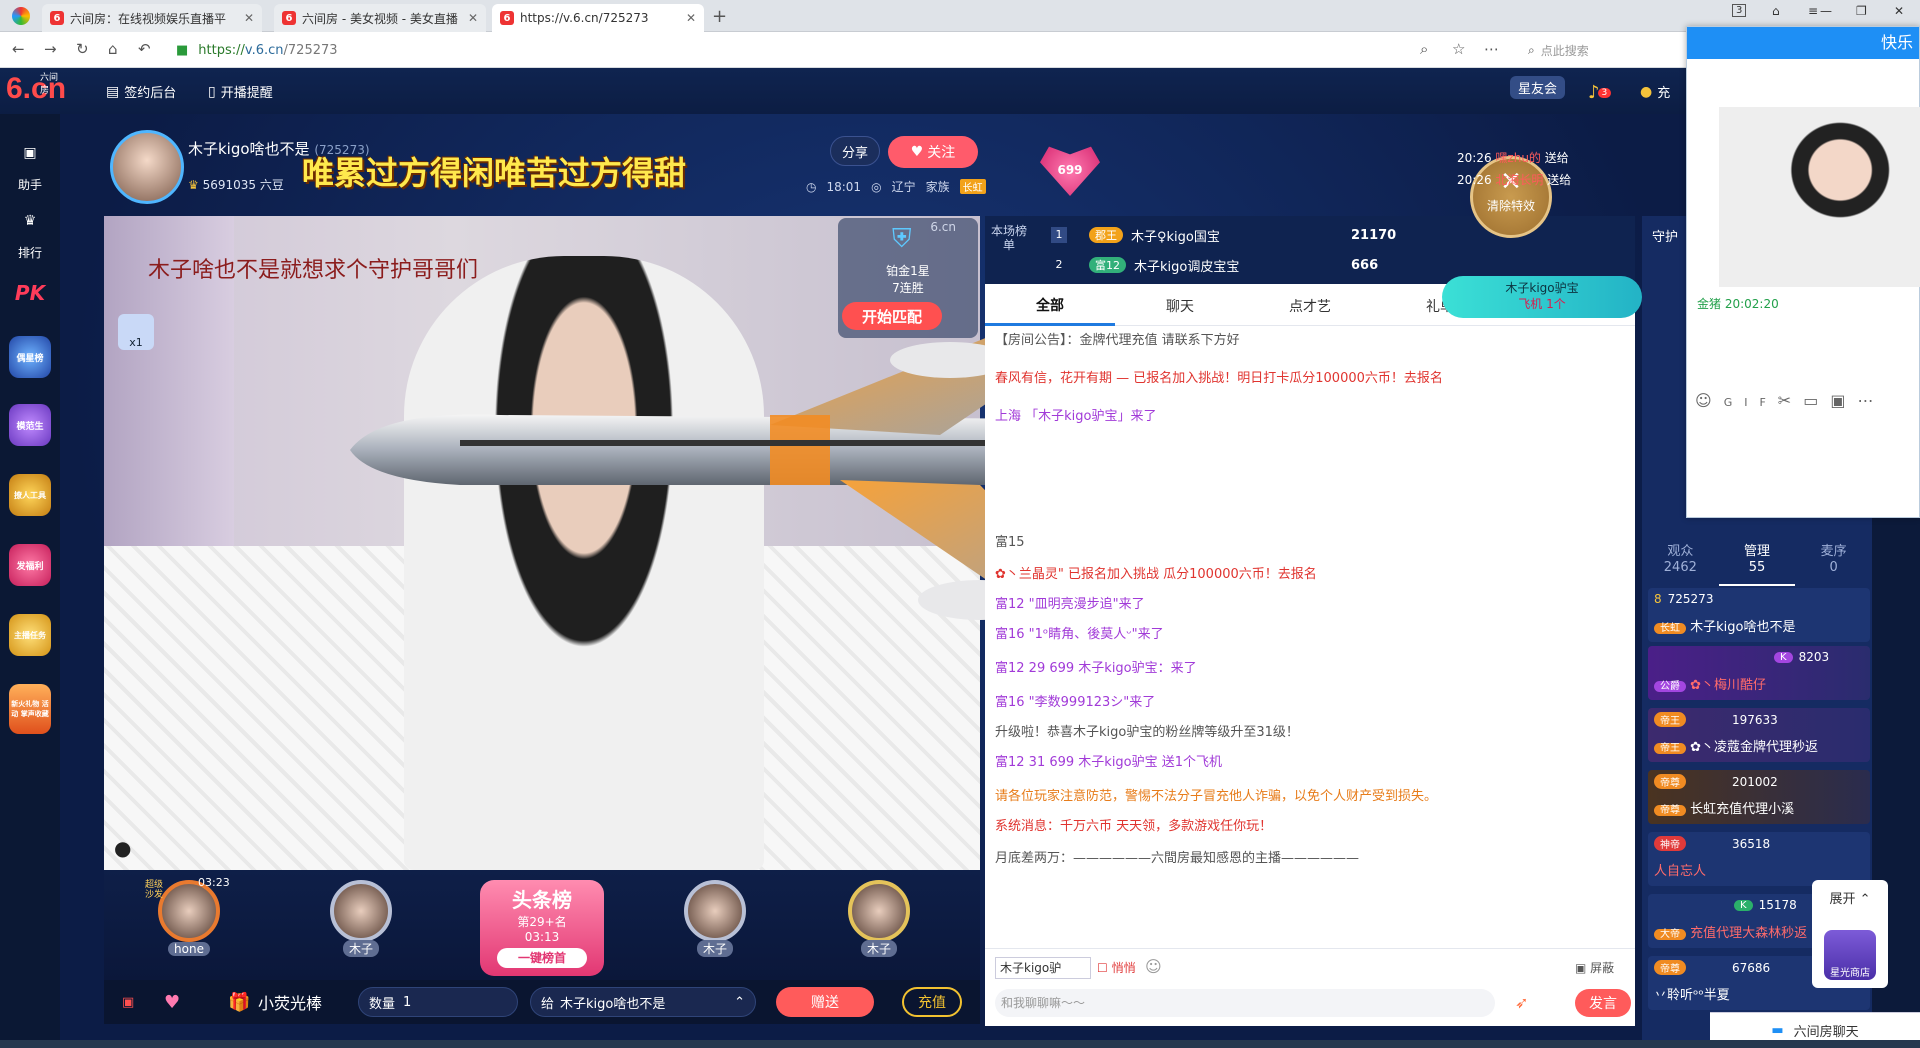 This screenshot has height=1048, width=1920. Describe the element at coordinates (1759, 797) in the screenshot. I see `user-card: 帝尊 201002 帝尊 长虹充值代理小溪` at that location.